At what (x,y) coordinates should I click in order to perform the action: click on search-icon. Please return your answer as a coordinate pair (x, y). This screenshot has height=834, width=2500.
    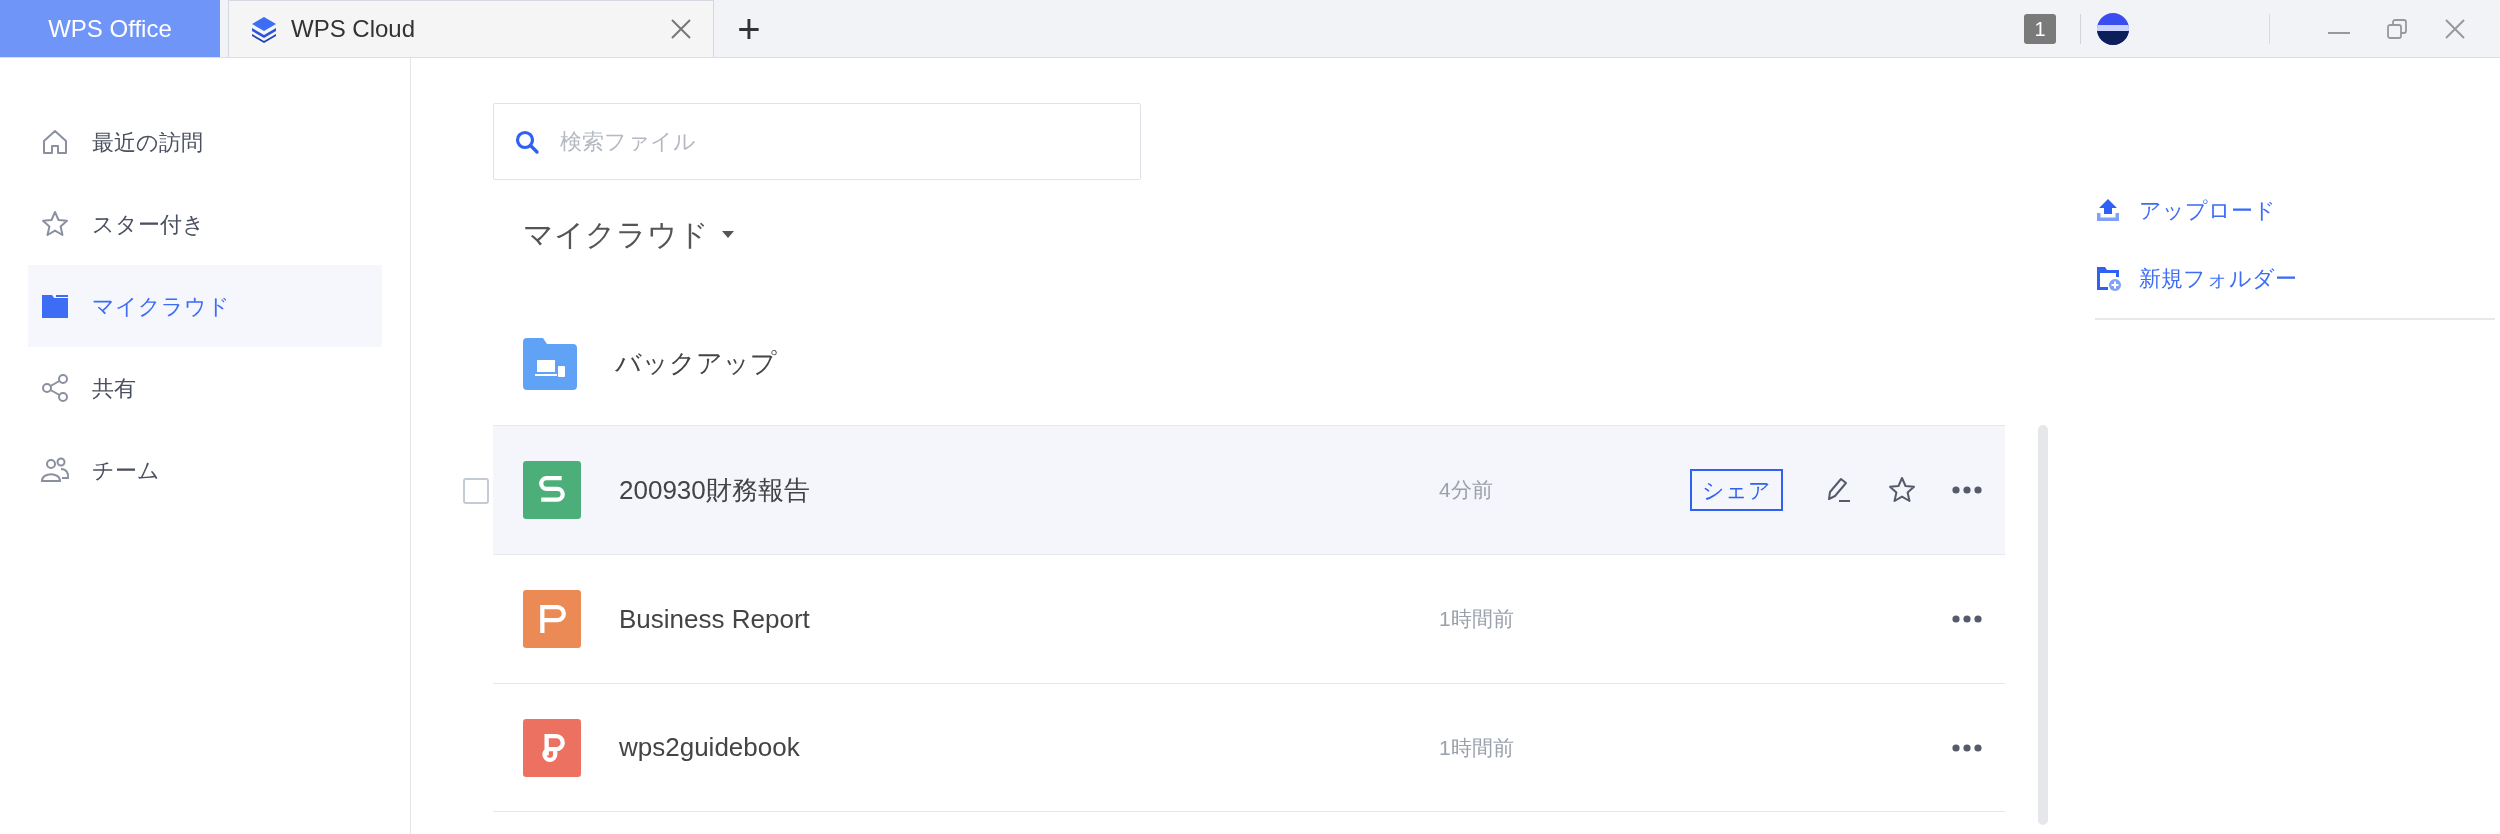
    Looking at the image, I should click on (527, 141).